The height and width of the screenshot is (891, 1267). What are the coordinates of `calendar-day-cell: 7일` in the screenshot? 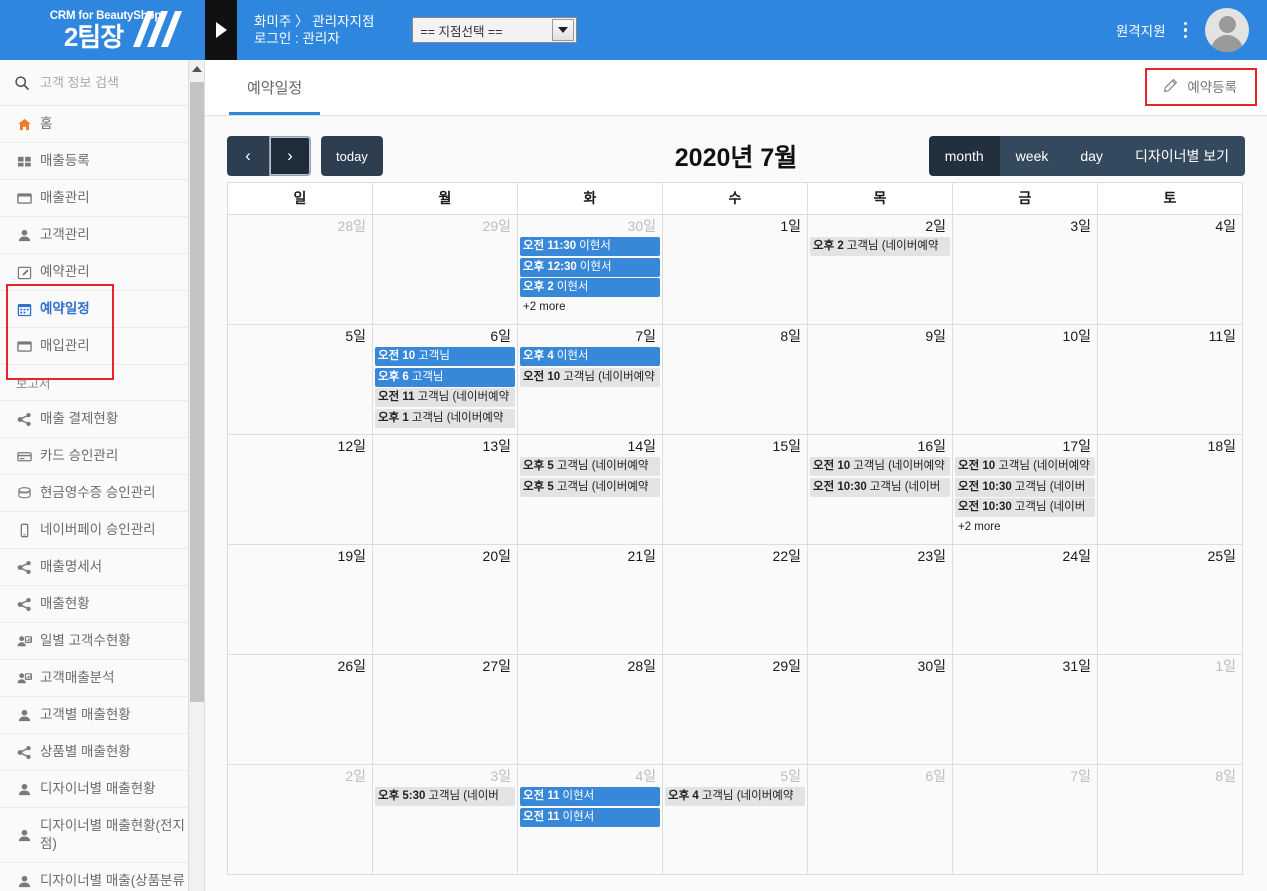 It's located at (1025, 819).